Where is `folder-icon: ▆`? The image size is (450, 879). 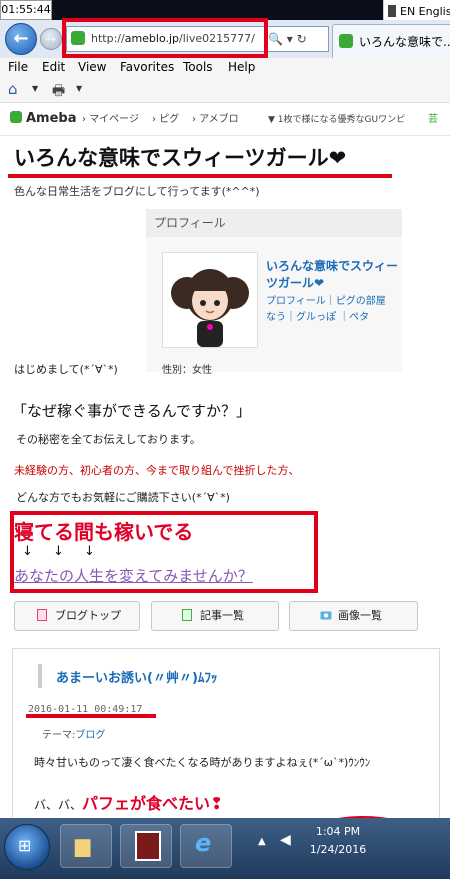 folder-icon: ▆ is located at coordinates (83, 845).